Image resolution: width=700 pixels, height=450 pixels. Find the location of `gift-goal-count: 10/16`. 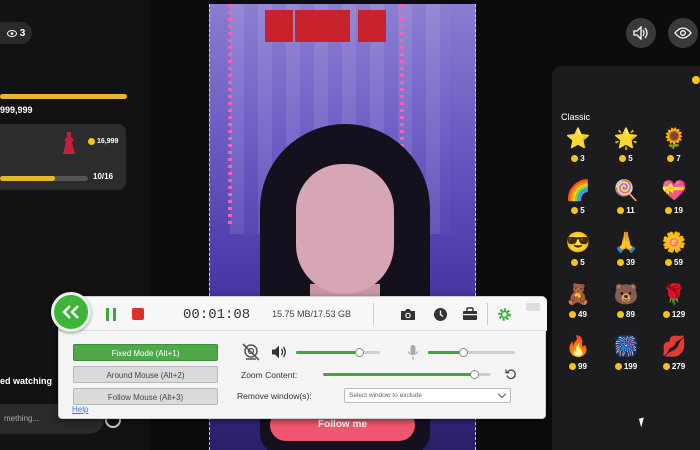

gift-goal-count: 10/16 is located at coordinates (103, 176).